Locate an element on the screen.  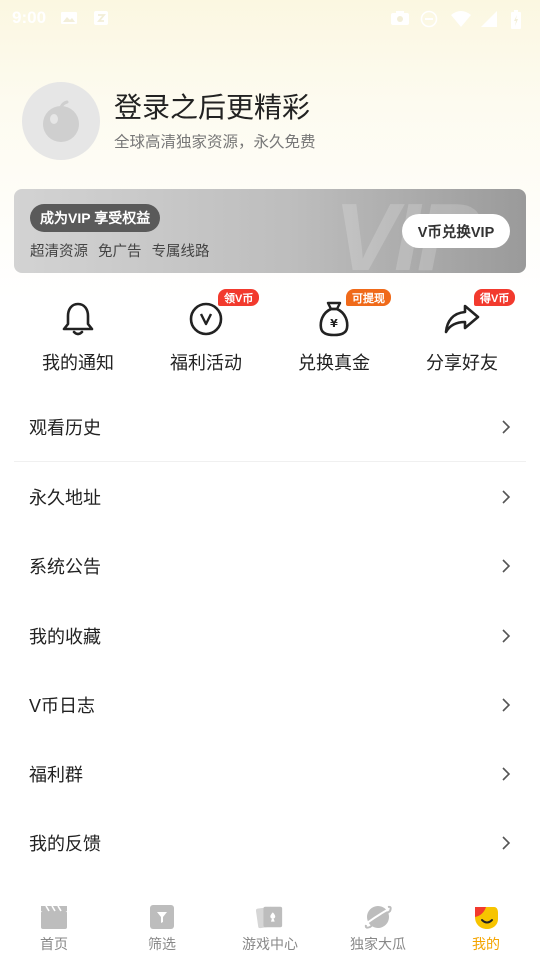
menu-item-welfare-group: 福利群 is located at coordinates (270, 773).